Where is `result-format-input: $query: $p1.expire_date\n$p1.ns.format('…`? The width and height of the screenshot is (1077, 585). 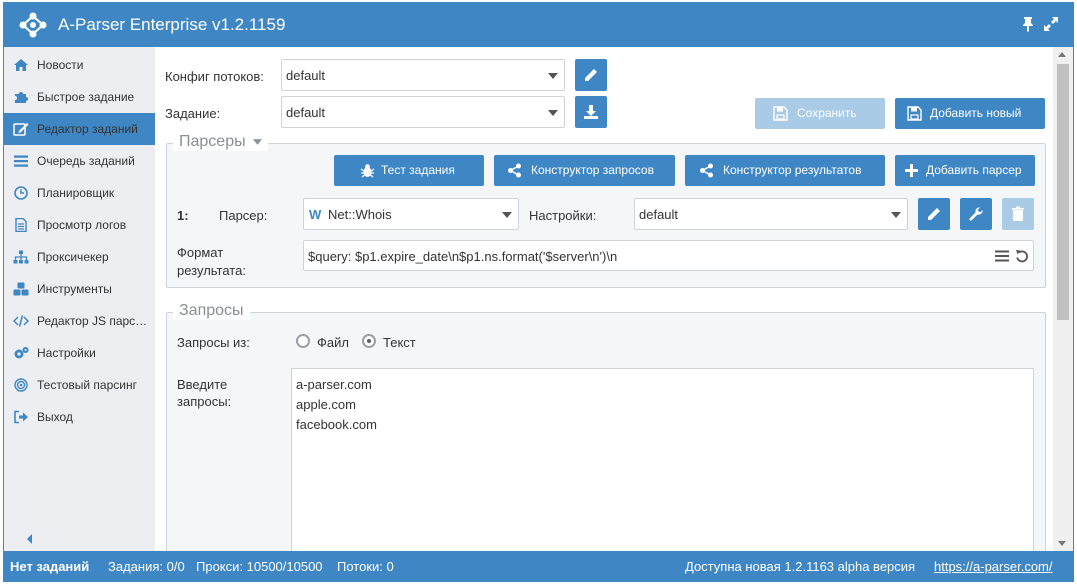 result-format-input: $query: $p1.expire_date\n$p1.ns.format('… is located at coordinates (668, 255).